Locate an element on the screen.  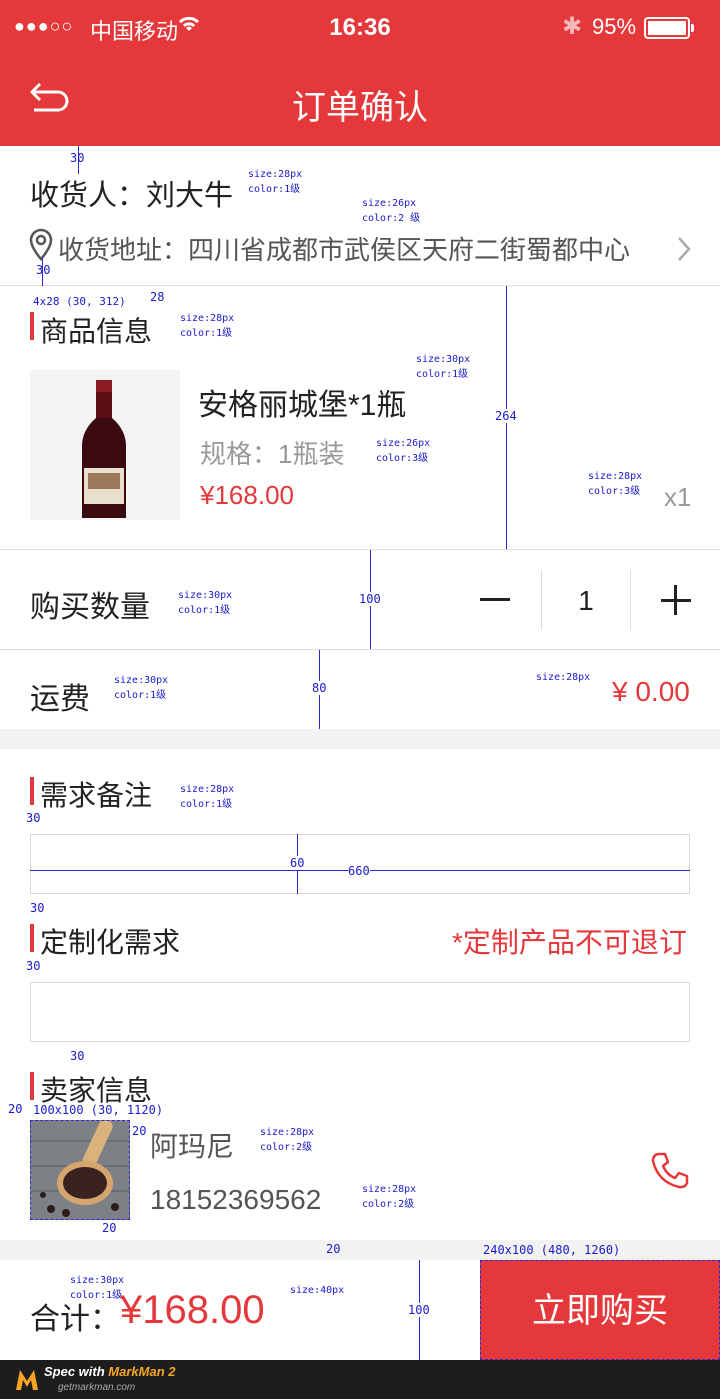
dim-label: 264 is located at coordinates (506, 416).